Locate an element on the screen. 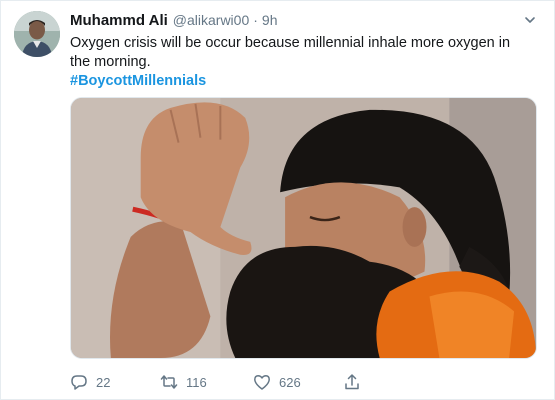 Image resolution: width=555 pixels, height=400 pixels. hashtag-link: #BoycottMillennials is located at coordinates (300, 81).